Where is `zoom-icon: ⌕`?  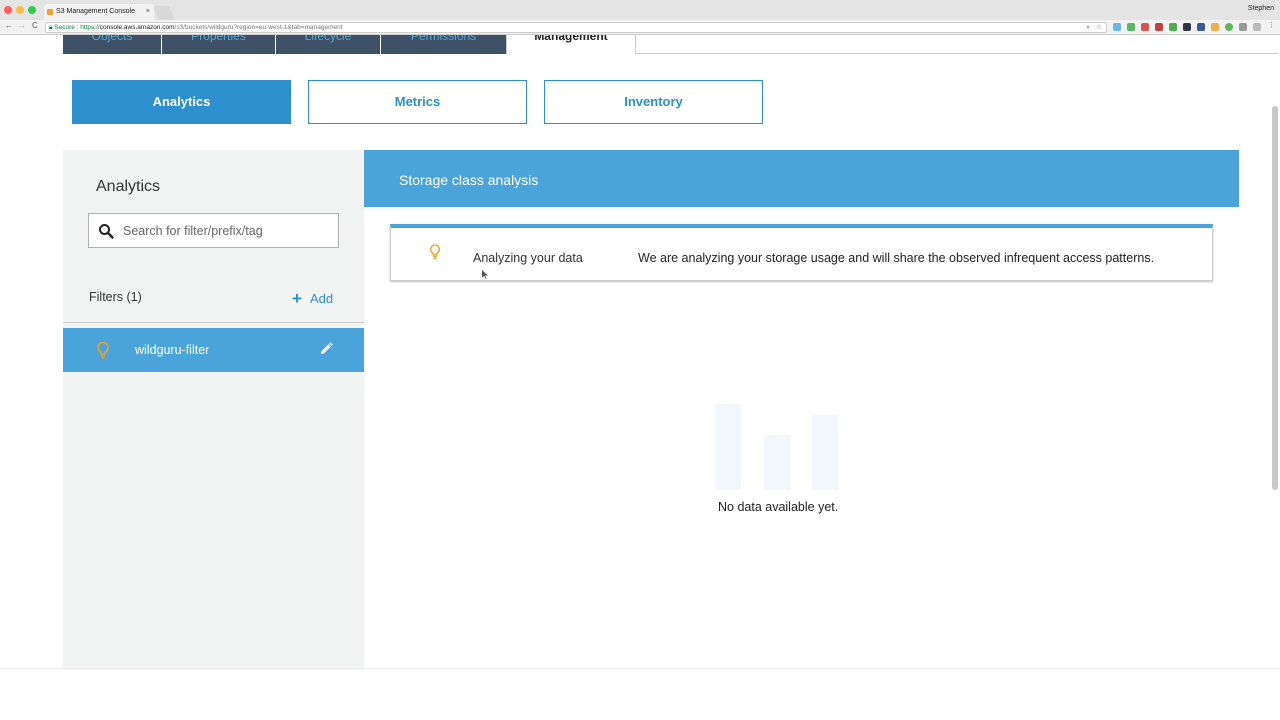 zoom-icon: ⌕ is located at coordinates (1088, 28).